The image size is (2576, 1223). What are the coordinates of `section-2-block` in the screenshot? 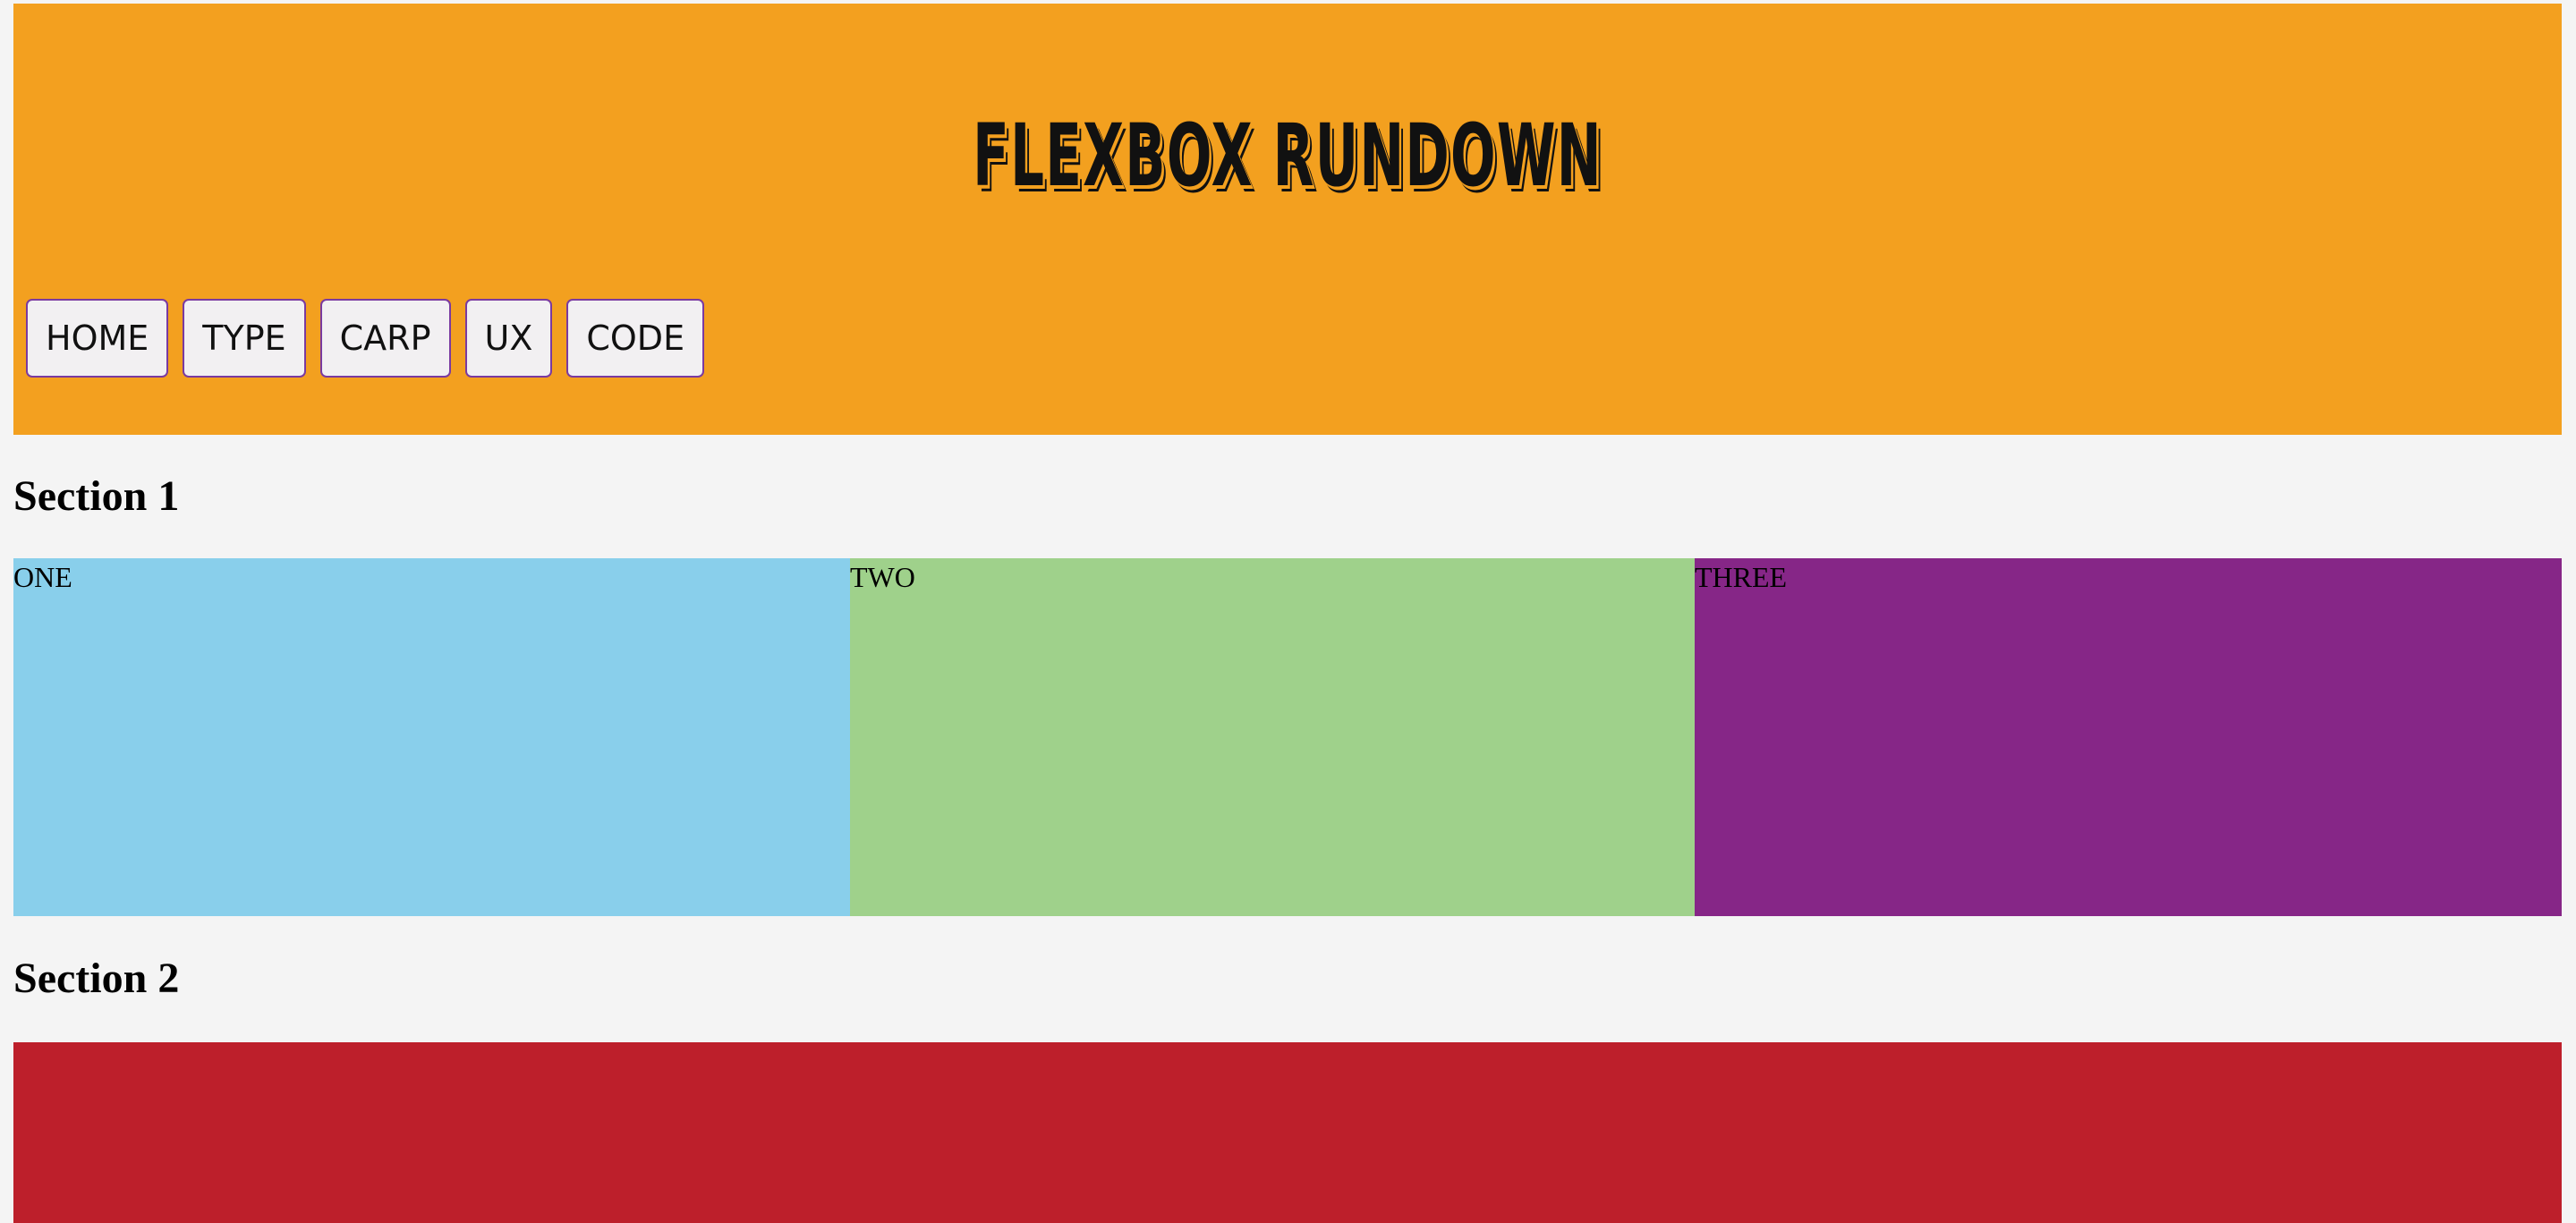 It's located at (1287, 1132).